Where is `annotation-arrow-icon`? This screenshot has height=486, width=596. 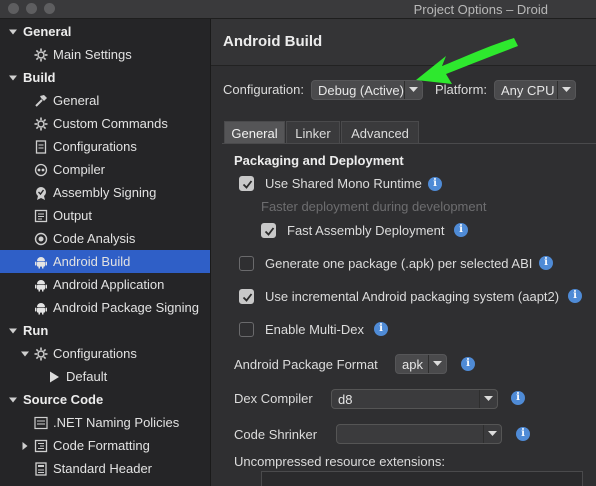 annotation-arrow-icon is located at coordinates (467, 61).